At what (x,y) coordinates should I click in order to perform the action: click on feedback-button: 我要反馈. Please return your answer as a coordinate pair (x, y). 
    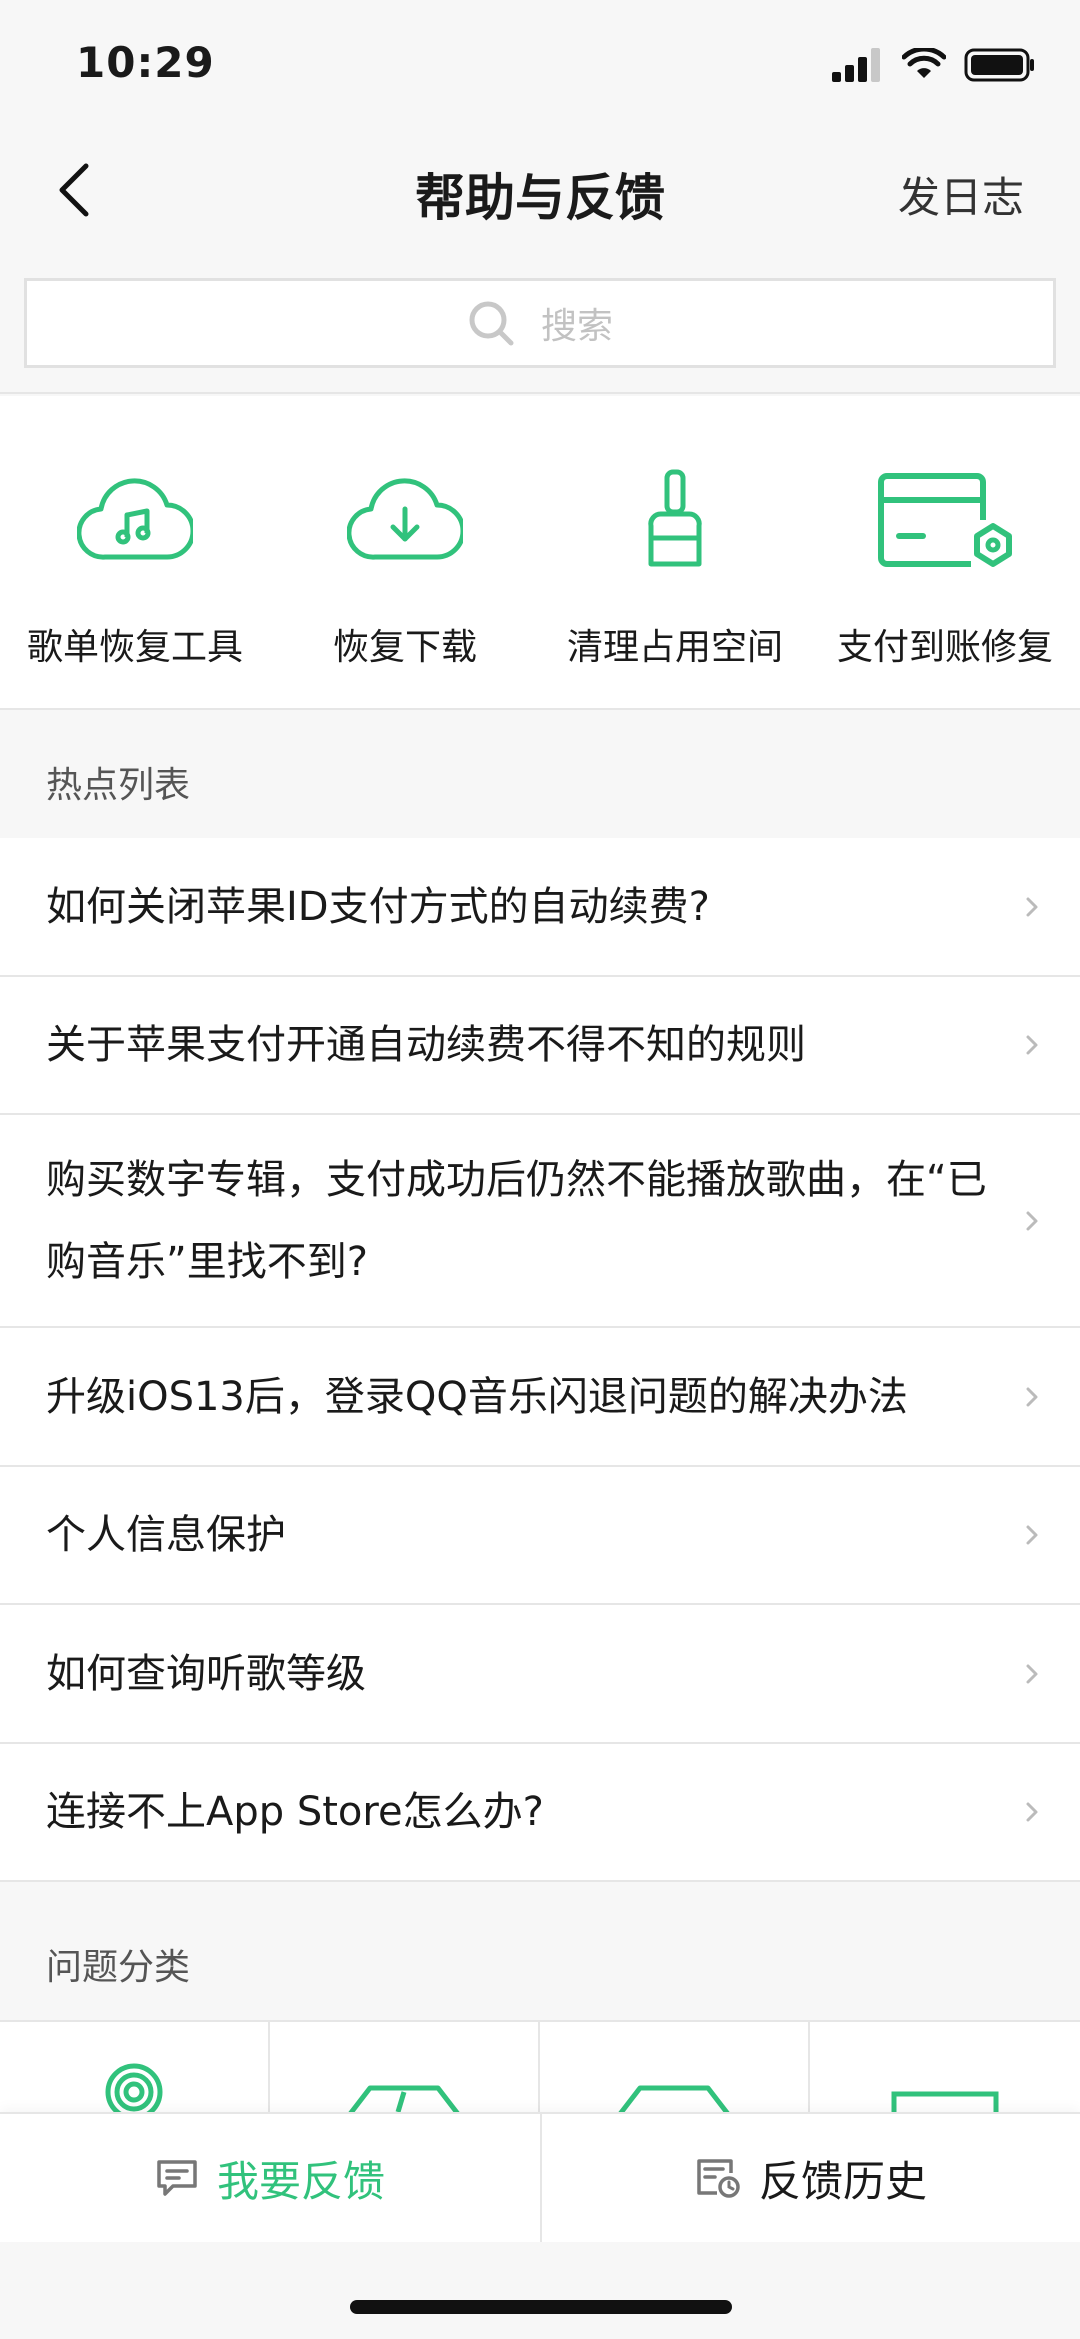
    Looking at the image, I should click on (270, 2178).